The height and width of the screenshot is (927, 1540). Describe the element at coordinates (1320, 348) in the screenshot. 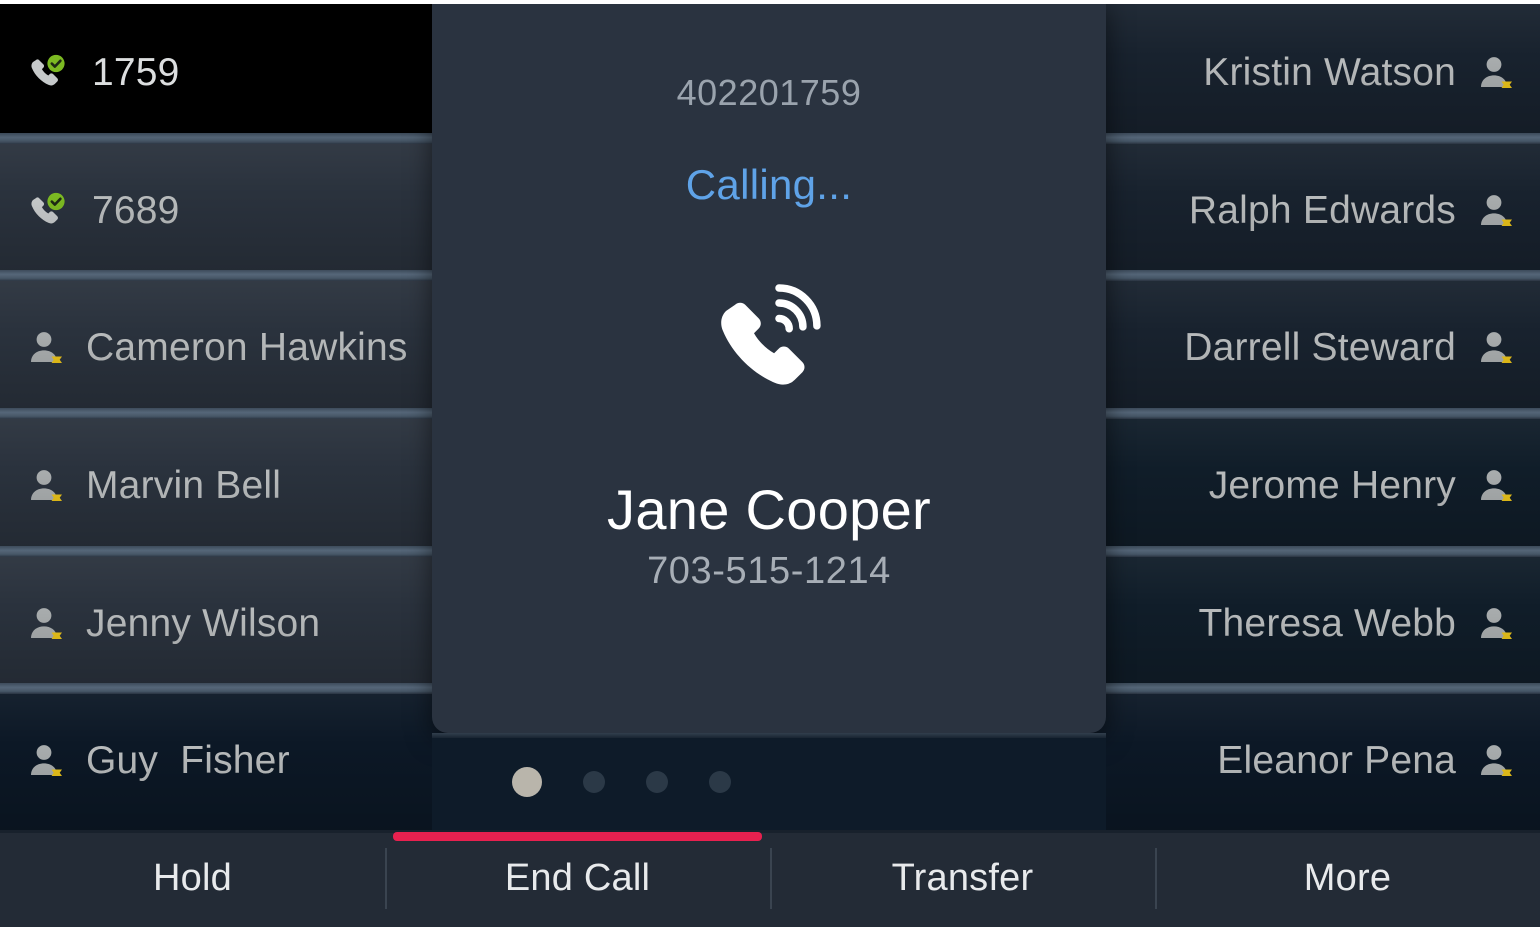

I see `contact-label: Darrell Steward` at that location.